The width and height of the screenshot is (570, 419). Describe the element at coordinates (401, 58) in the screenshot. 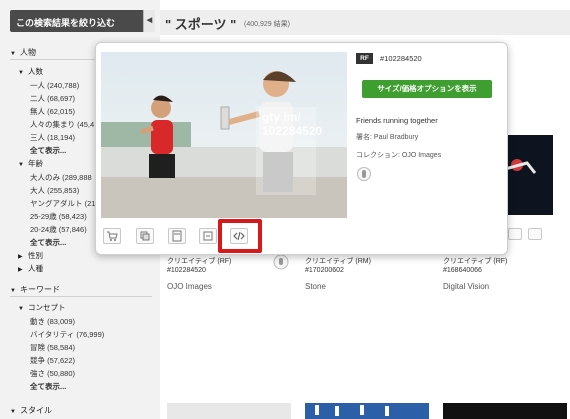

I see `image-id: #102284520` at that location.